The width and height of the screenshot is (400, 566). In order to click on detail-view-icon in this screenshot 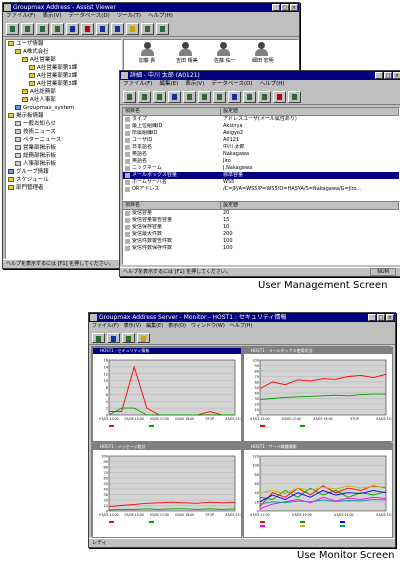, I will do `click(117, 29)`.